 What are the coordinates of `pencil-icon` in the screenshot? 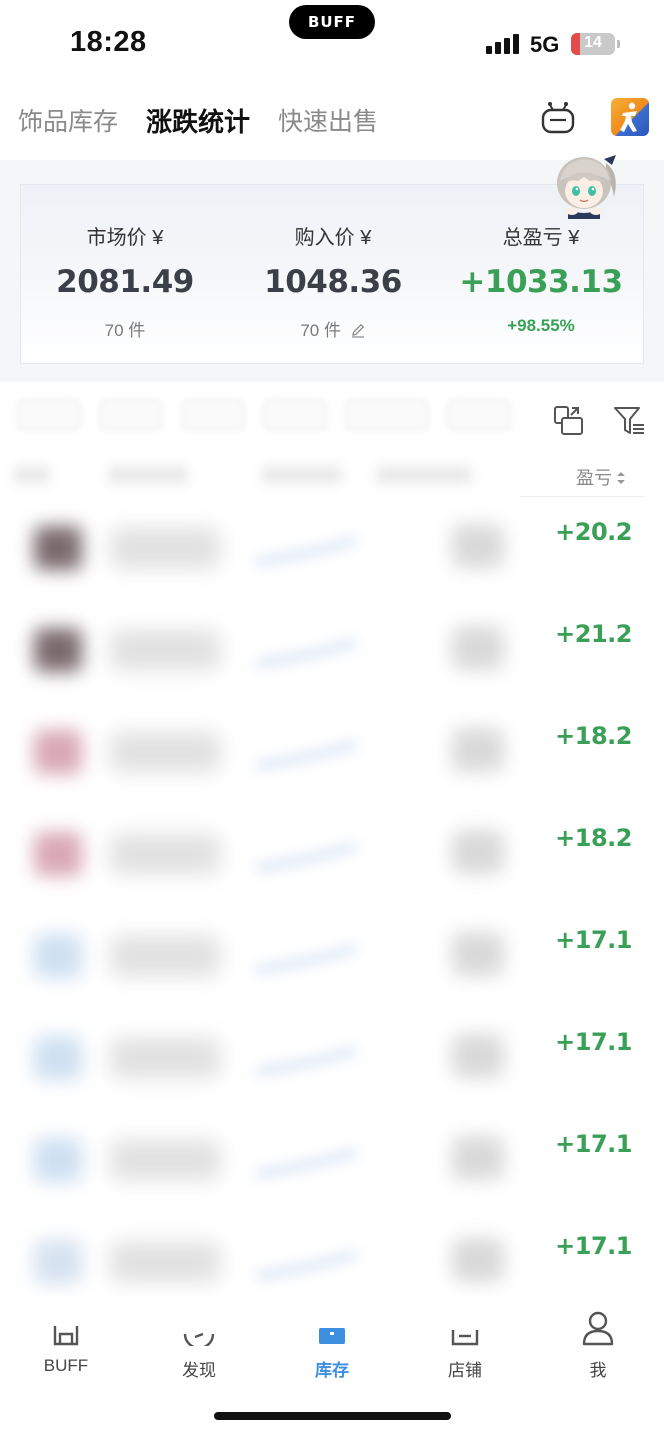 It's located at (358, 330).